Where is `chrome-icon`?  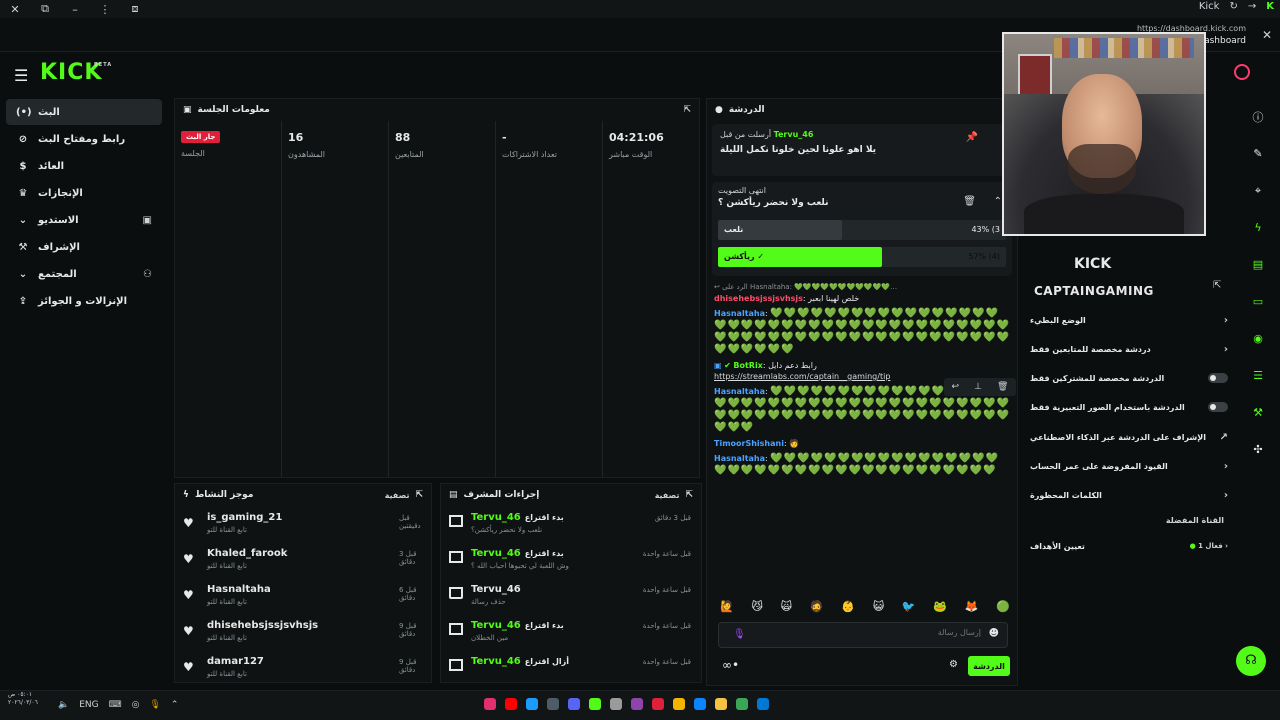
chrome-icon is located at coordinates (679, 704).